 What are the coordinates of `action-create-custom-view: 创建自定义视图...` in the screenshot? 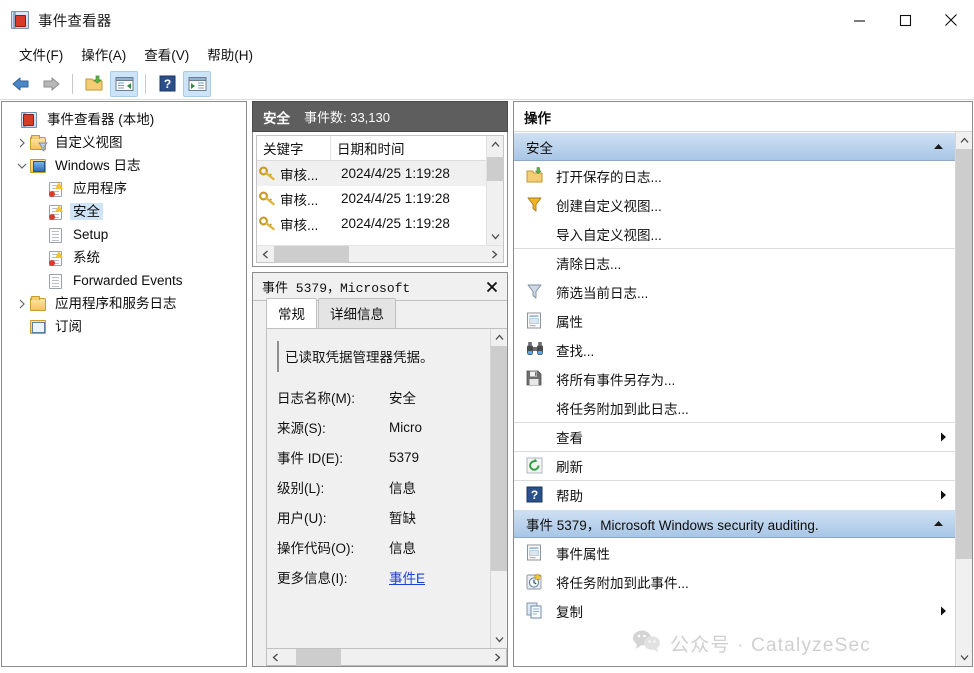 It's located at (734, 204).